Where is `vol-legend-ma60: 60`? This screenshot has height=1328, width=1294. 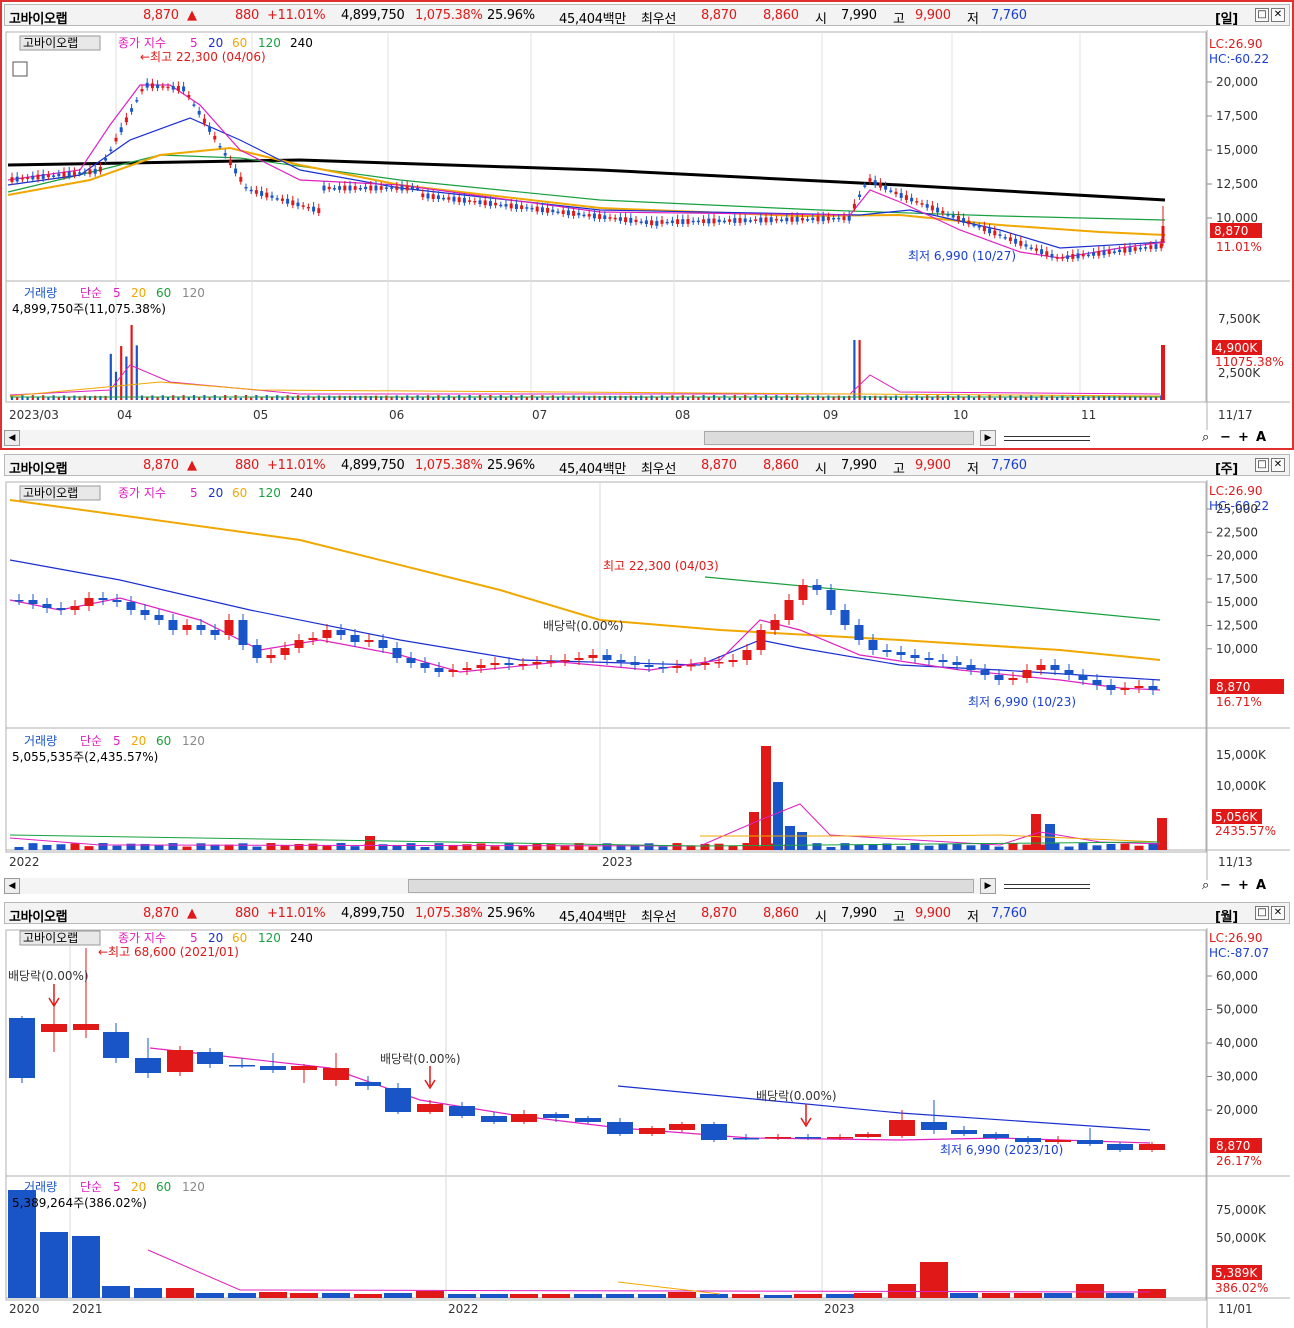
vol-legend-ma60: 60 is located at coordinates (163, 741).